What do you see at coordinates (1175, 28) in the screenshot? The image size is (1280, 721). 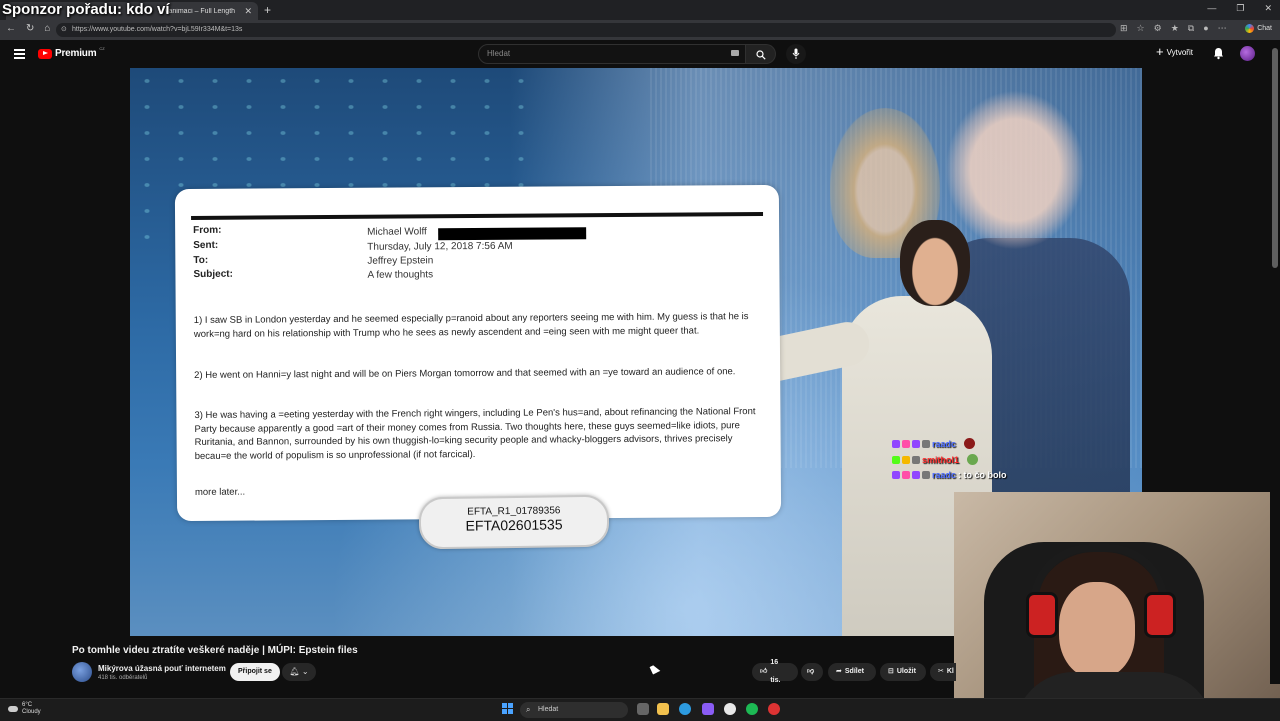 I see `favorites-icon: ★` at bounding box center [1175, 28].